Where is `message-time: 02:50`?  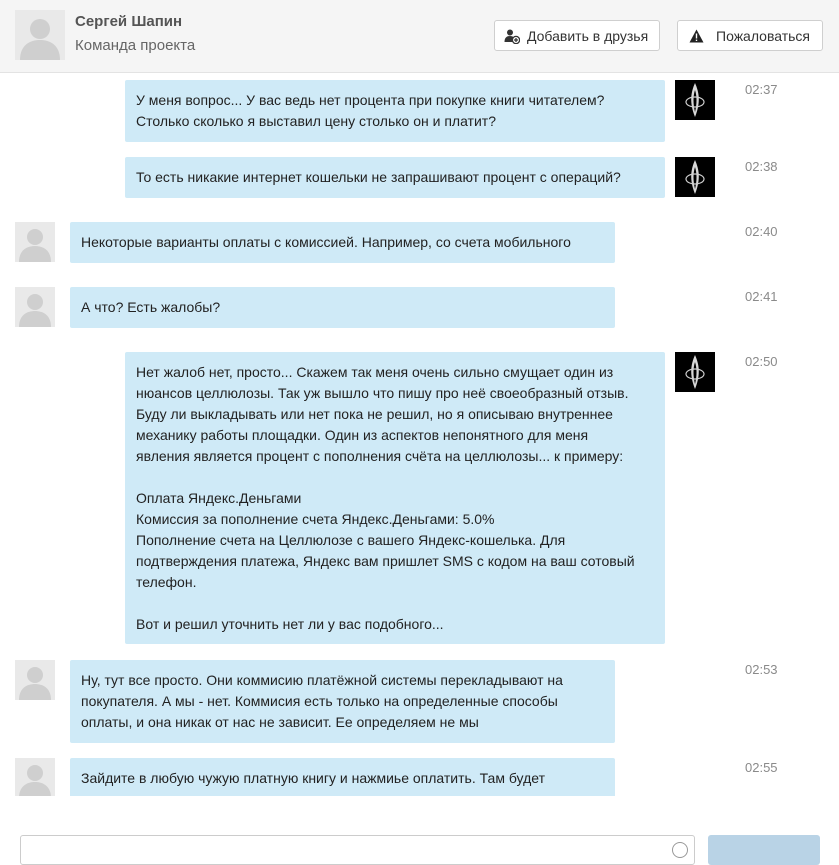 message-time: 02:50 is located at coordinates (761, 361).